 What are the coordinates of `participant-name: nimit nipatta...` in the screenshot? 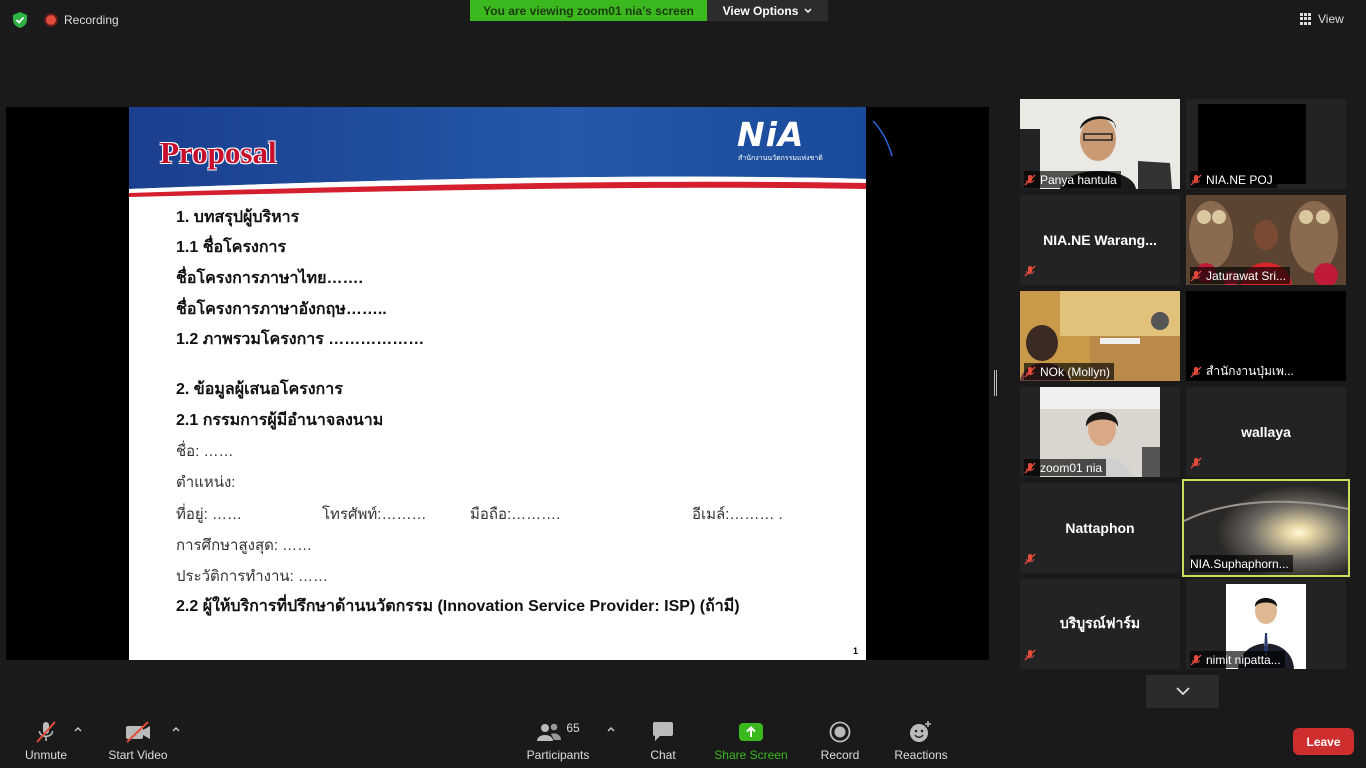 It's located at (1243, 659).